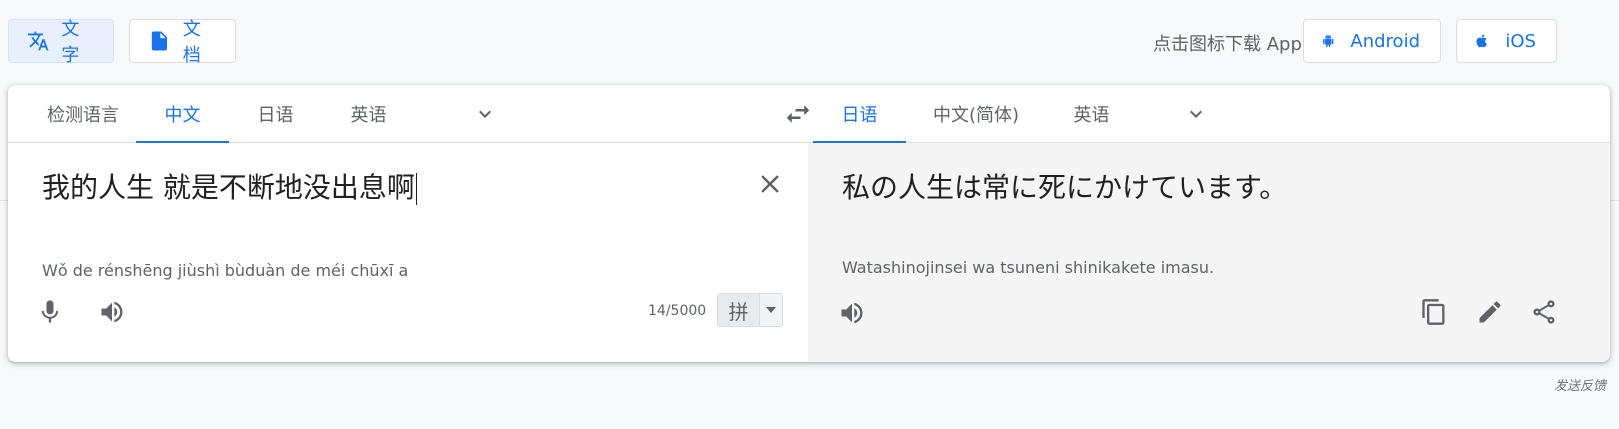  I want to click on text-mode-label: 文字, so click(70, 42).